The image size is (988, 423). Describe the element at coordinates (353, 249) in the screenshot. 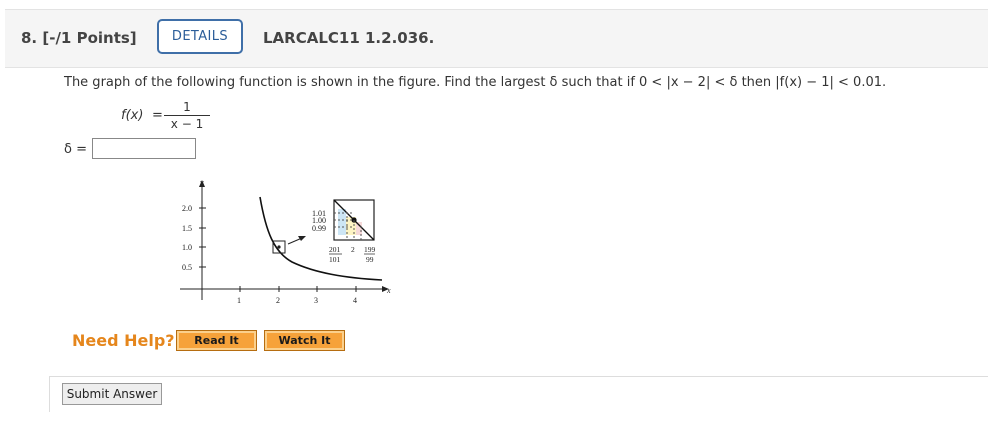

I see `inset-x-label: 2` at that location.